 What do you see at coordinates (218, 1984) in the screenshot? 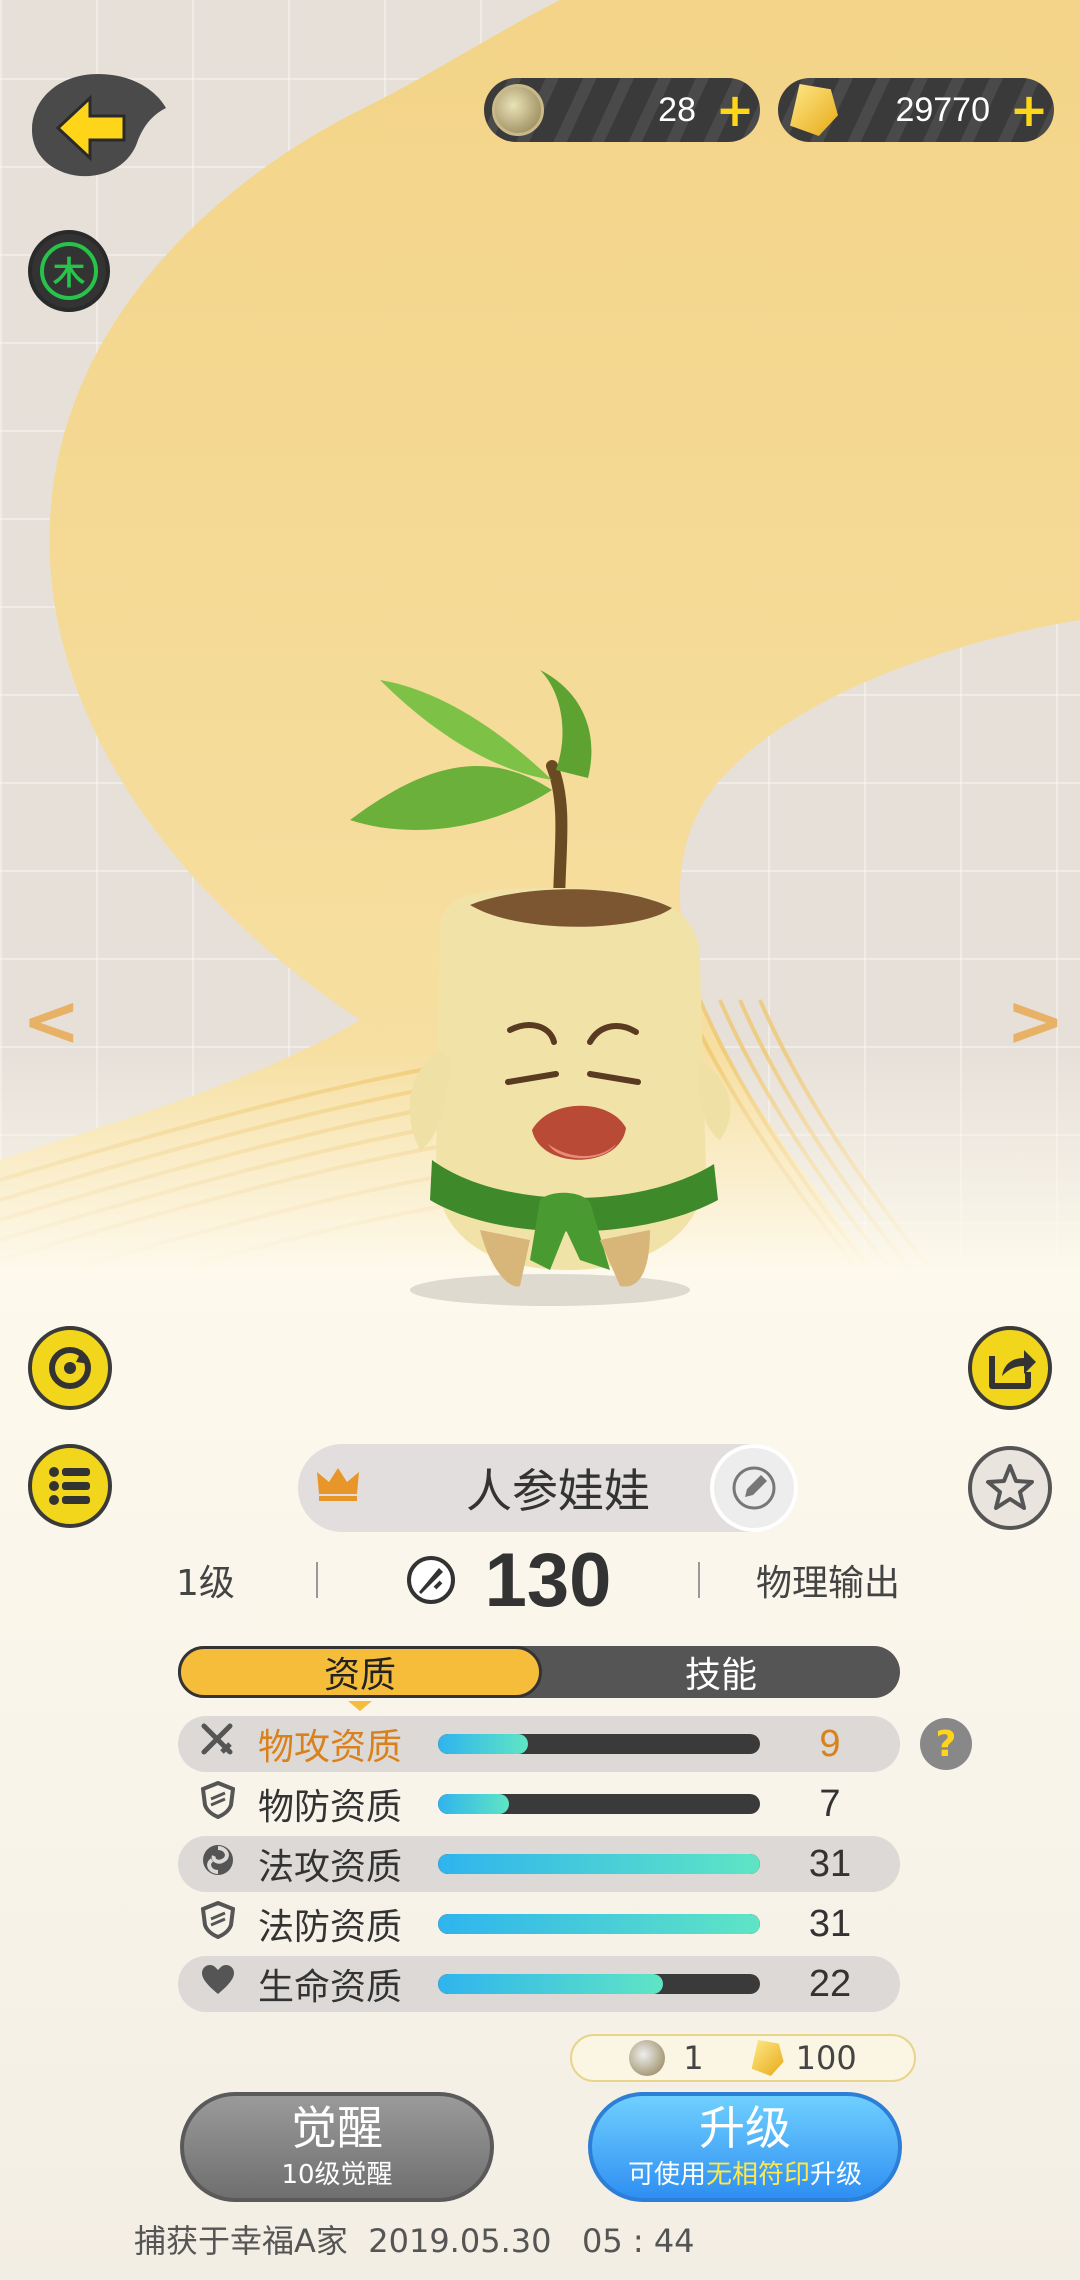
I see `heart-icon` at bounding box center [218, 1984].